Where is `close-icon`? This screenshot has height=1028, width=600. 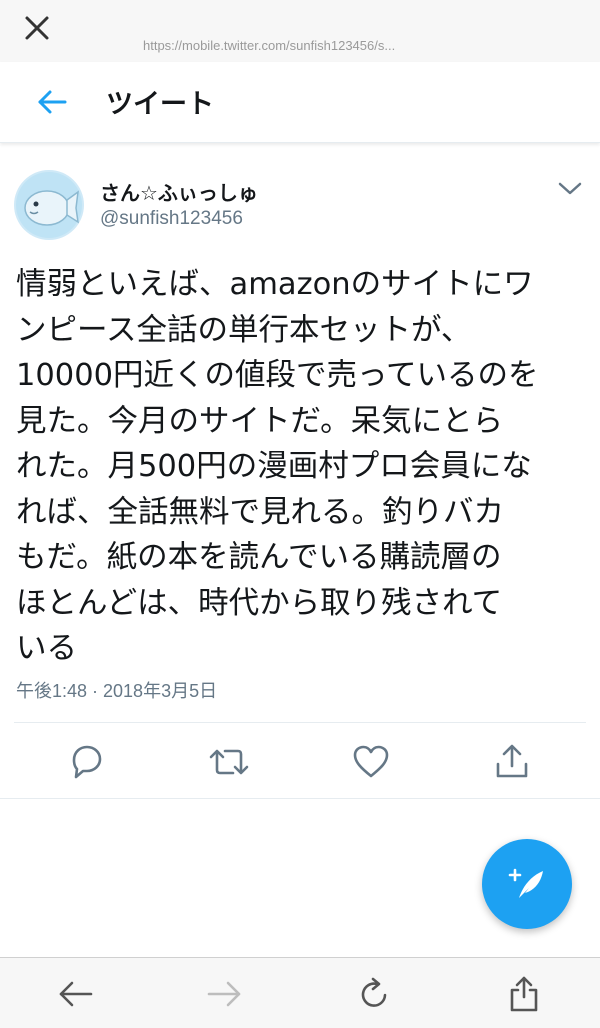 close-icon is located at coordinates (37, 28).